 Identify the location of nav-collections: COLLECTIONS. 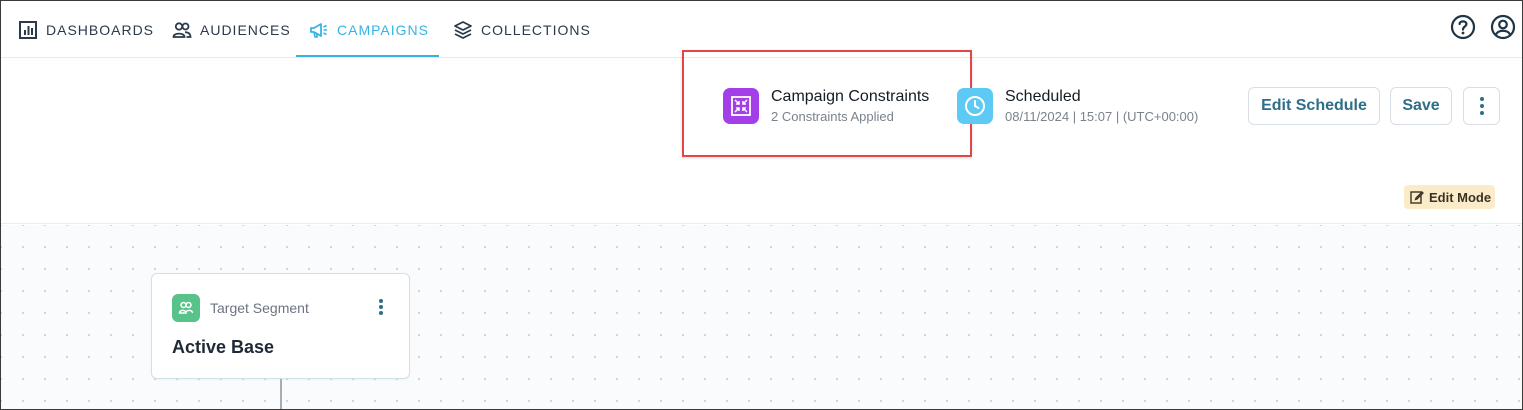
(522, 29).